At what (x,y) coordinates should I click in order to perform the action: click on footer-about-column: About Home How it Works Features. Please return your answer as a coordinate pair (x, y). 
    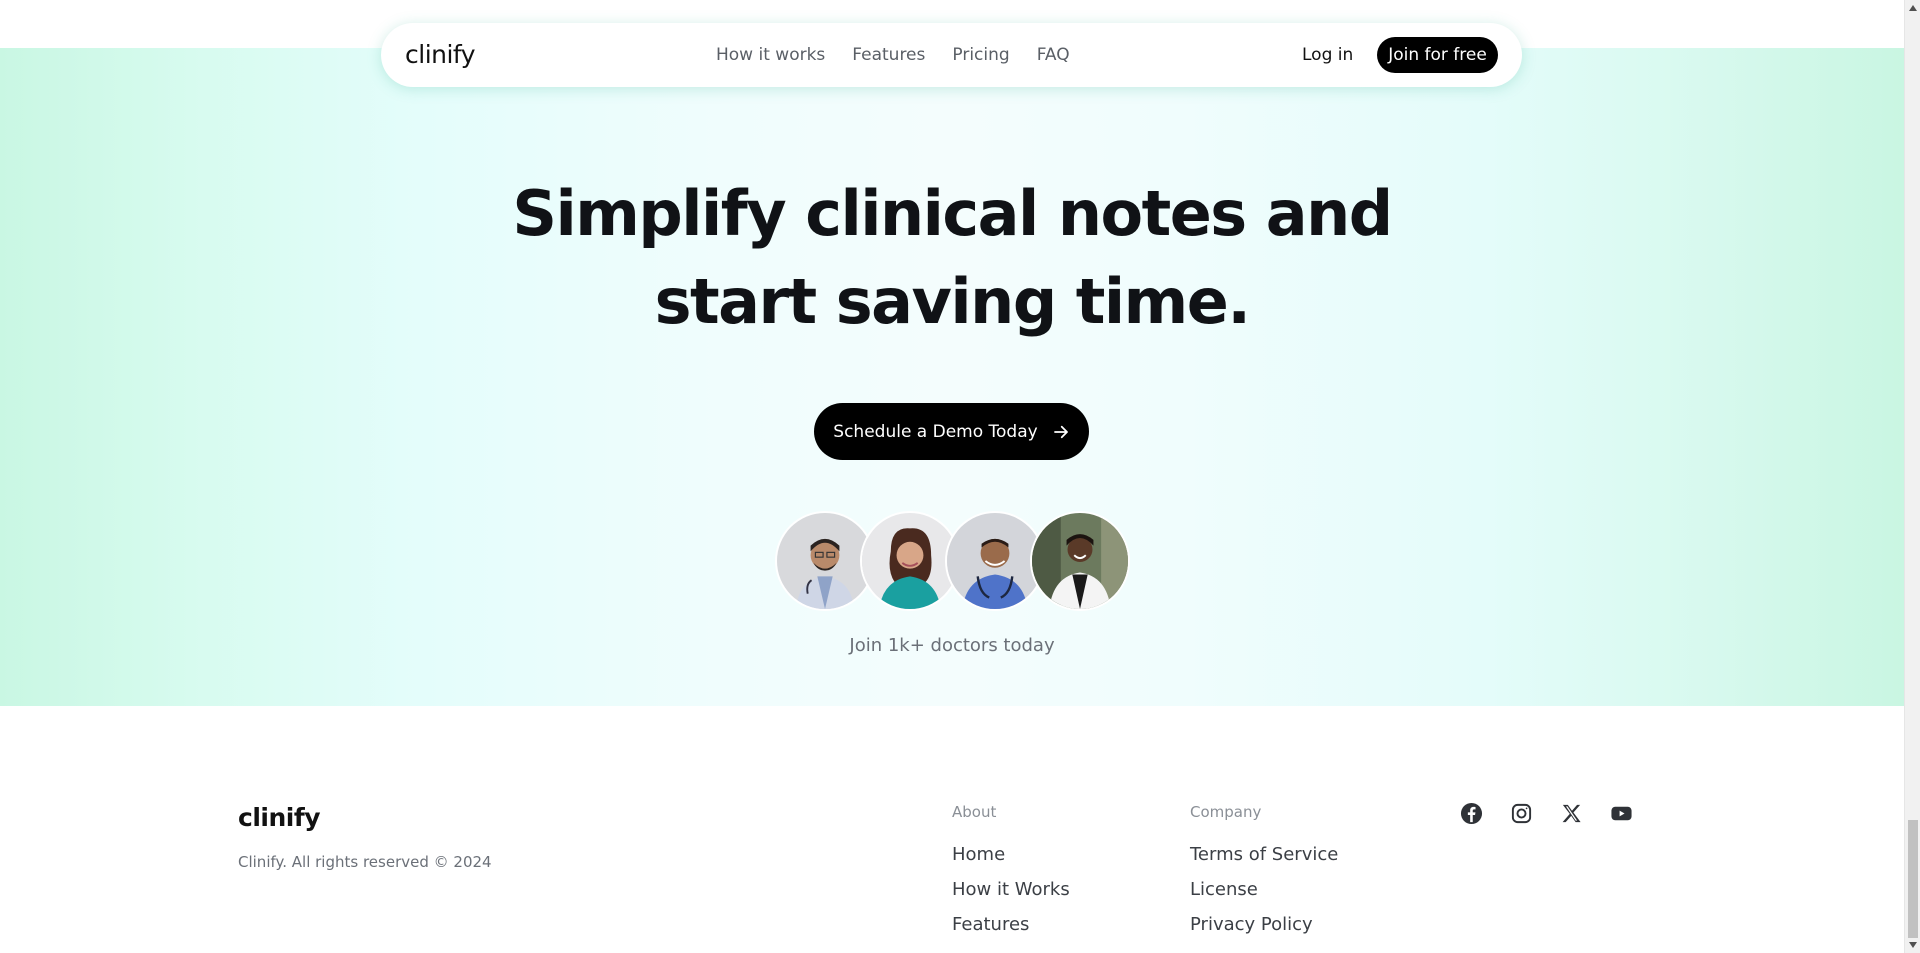
    Looking at the image, I should click on (1011, 876).